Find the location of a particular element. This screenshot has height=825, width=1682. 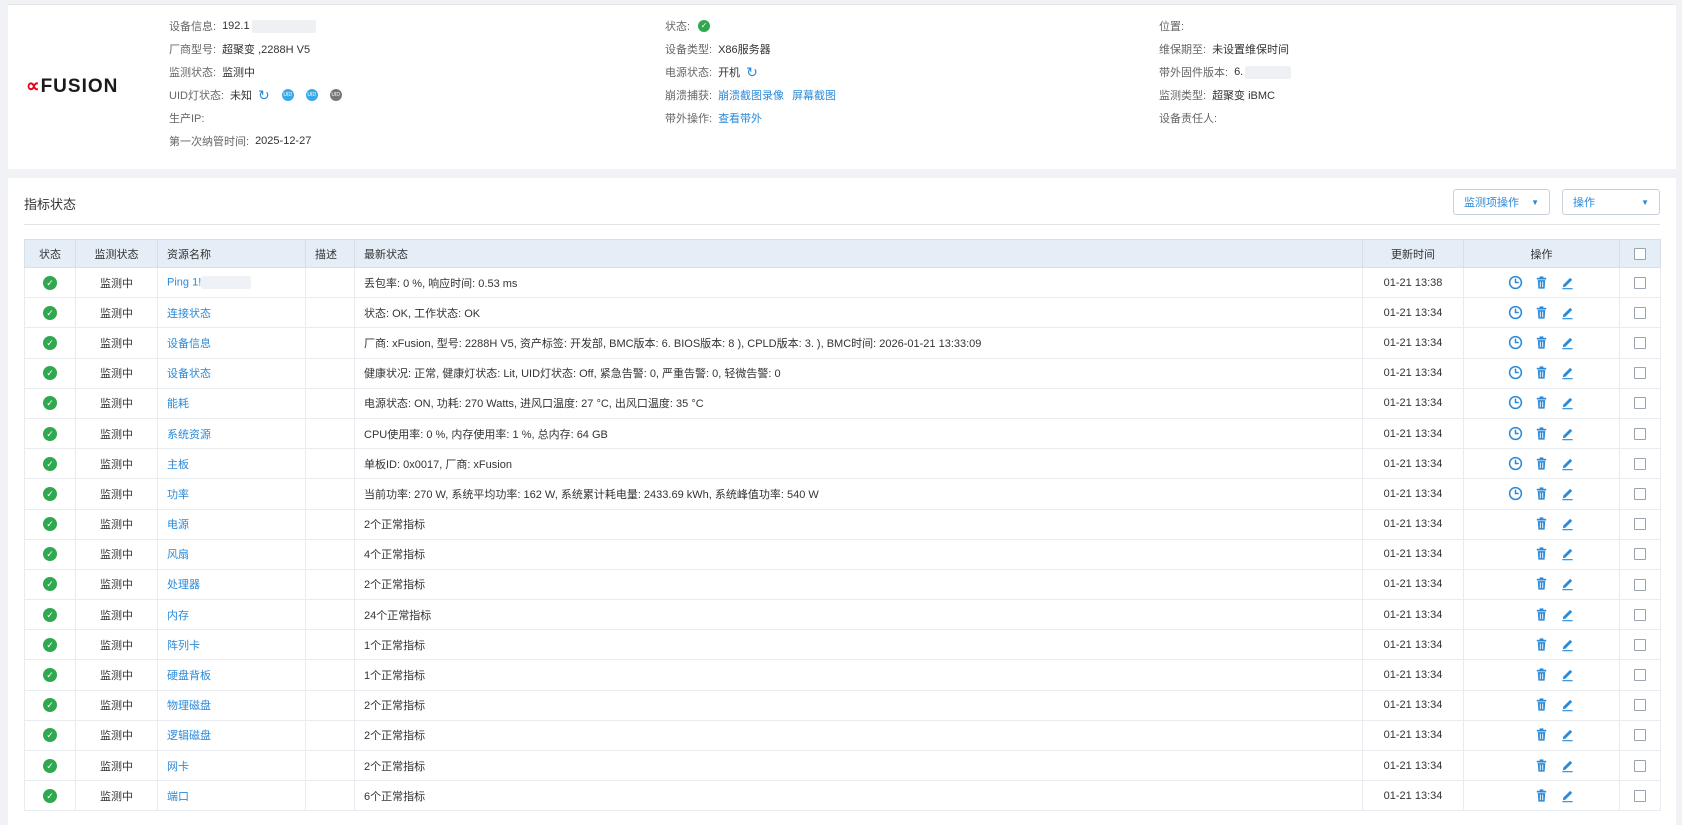

crash-capture-row: 崩溃捕获: 崩溃截图录像 屏幕截图 is located at coordinates (750, 95).